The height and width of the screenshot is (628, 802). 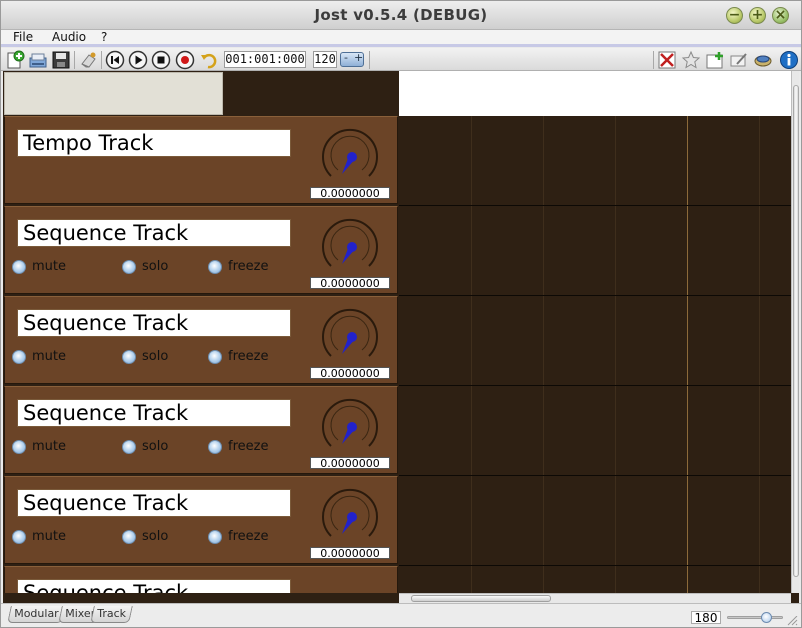 What do you see at coordinates (325, 59) in the screenshot?
I see `tempo-field: 120` at bounding box center [325, 59].